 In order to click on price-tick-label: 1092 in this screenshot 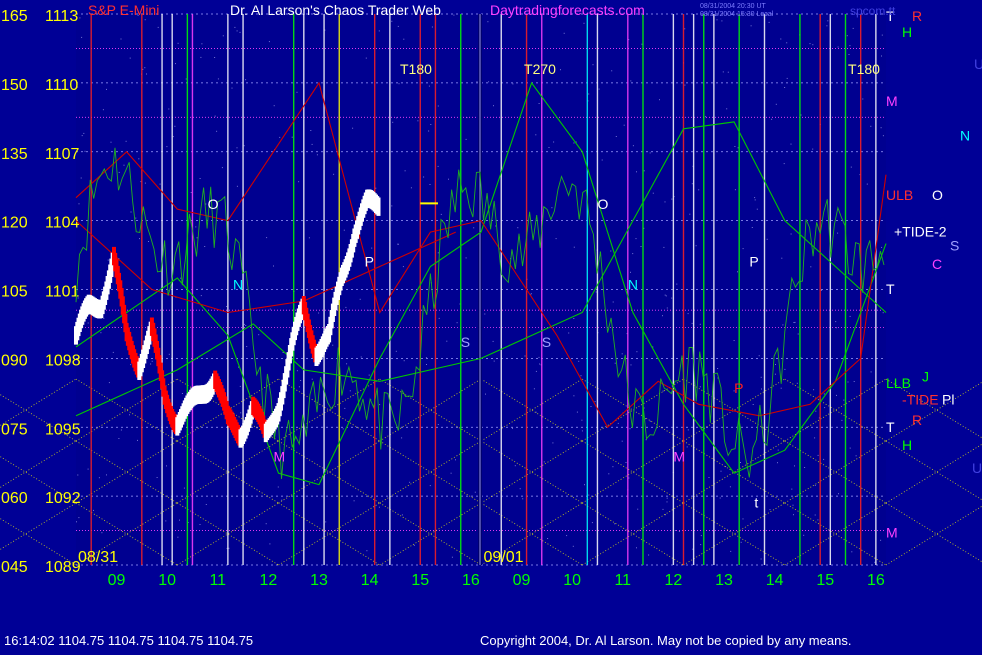, I will do `click(63, 498)`.